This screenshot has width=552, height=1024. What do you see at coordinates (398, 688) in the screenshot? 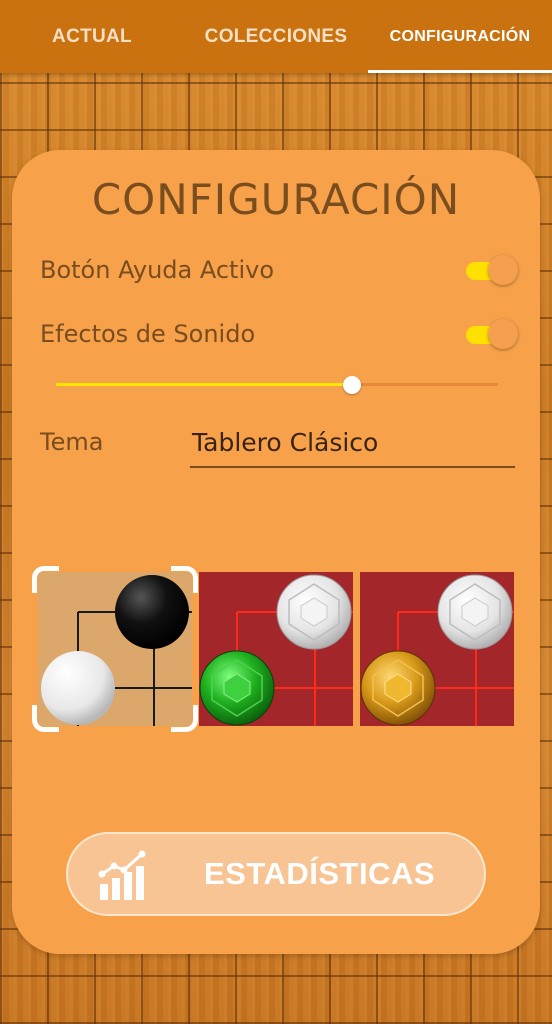
I see `topaz-gem-icon` at bounding box center [398, 688].